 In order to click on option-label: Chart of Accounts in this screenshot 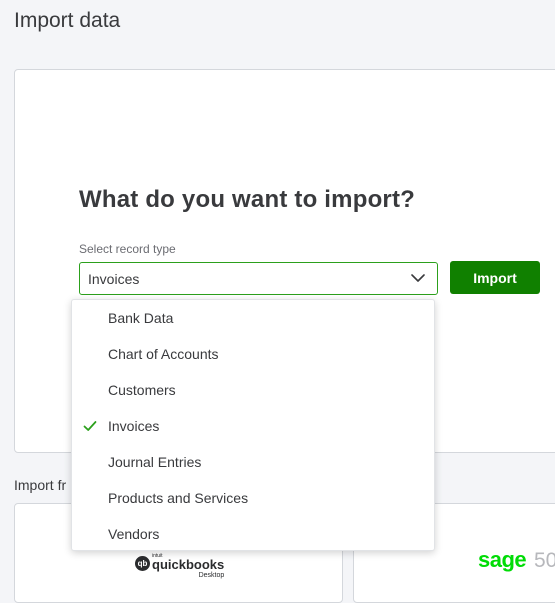, I will do `click(163, 354)`.